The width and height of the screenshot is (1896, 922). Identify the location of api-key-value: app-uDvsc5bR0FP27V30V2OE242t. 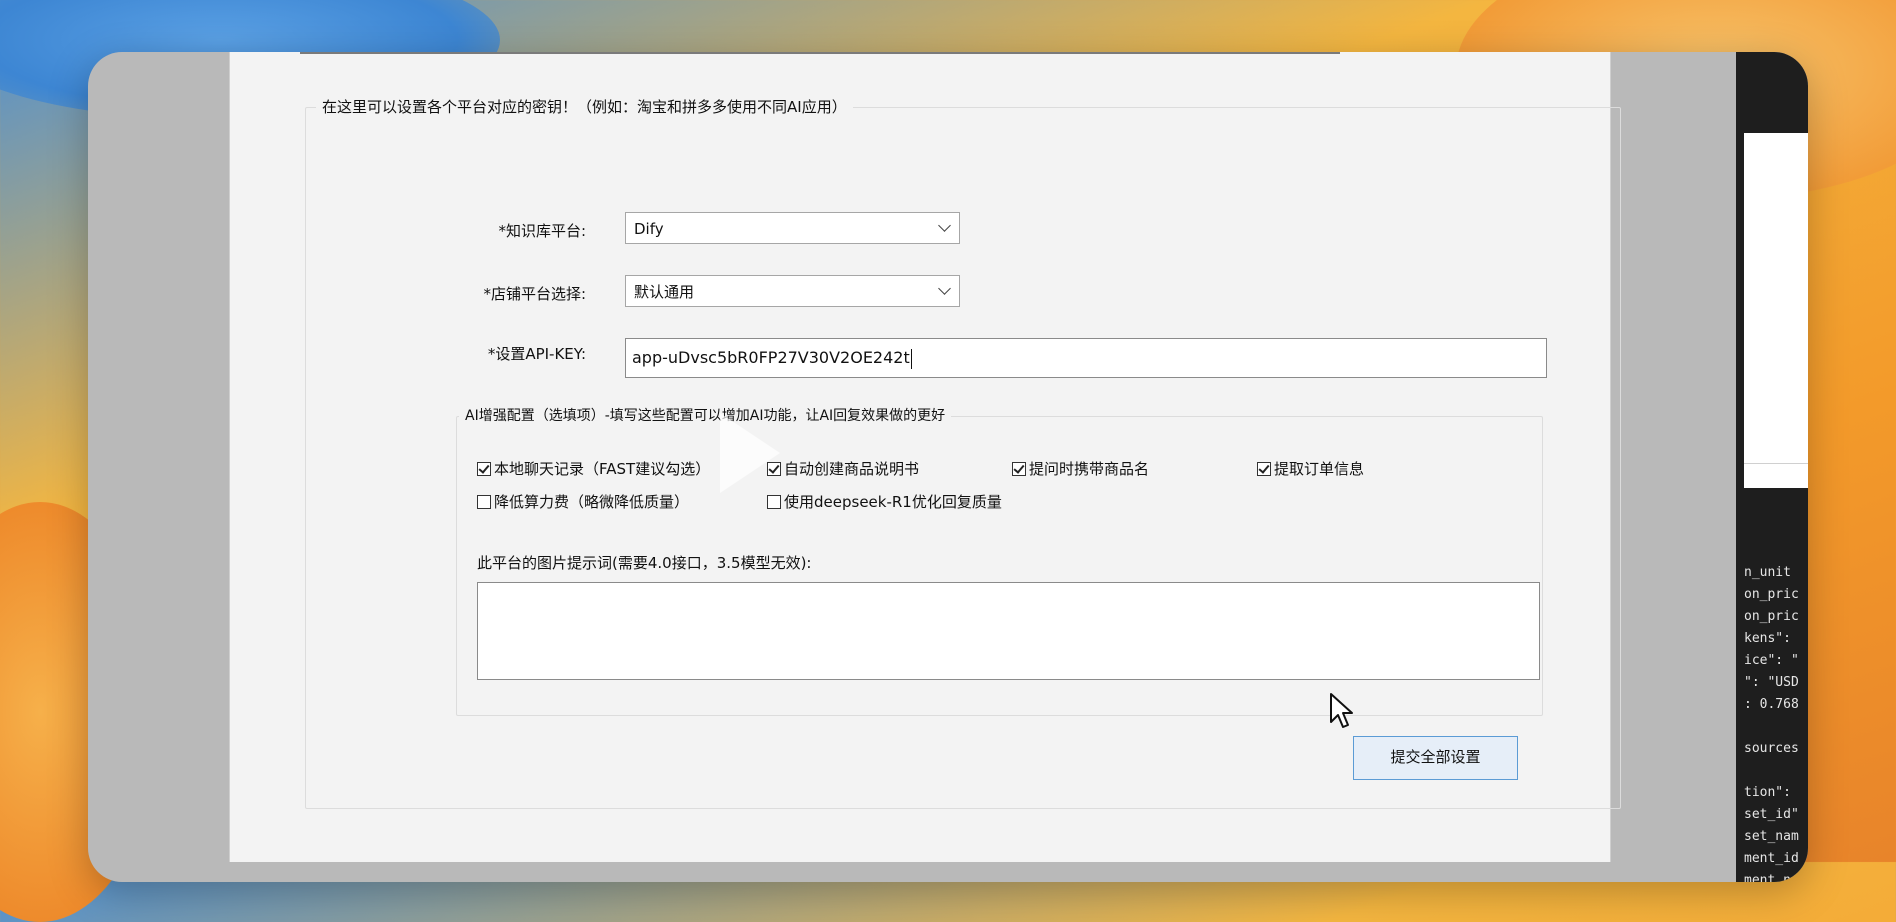
(771, 357).